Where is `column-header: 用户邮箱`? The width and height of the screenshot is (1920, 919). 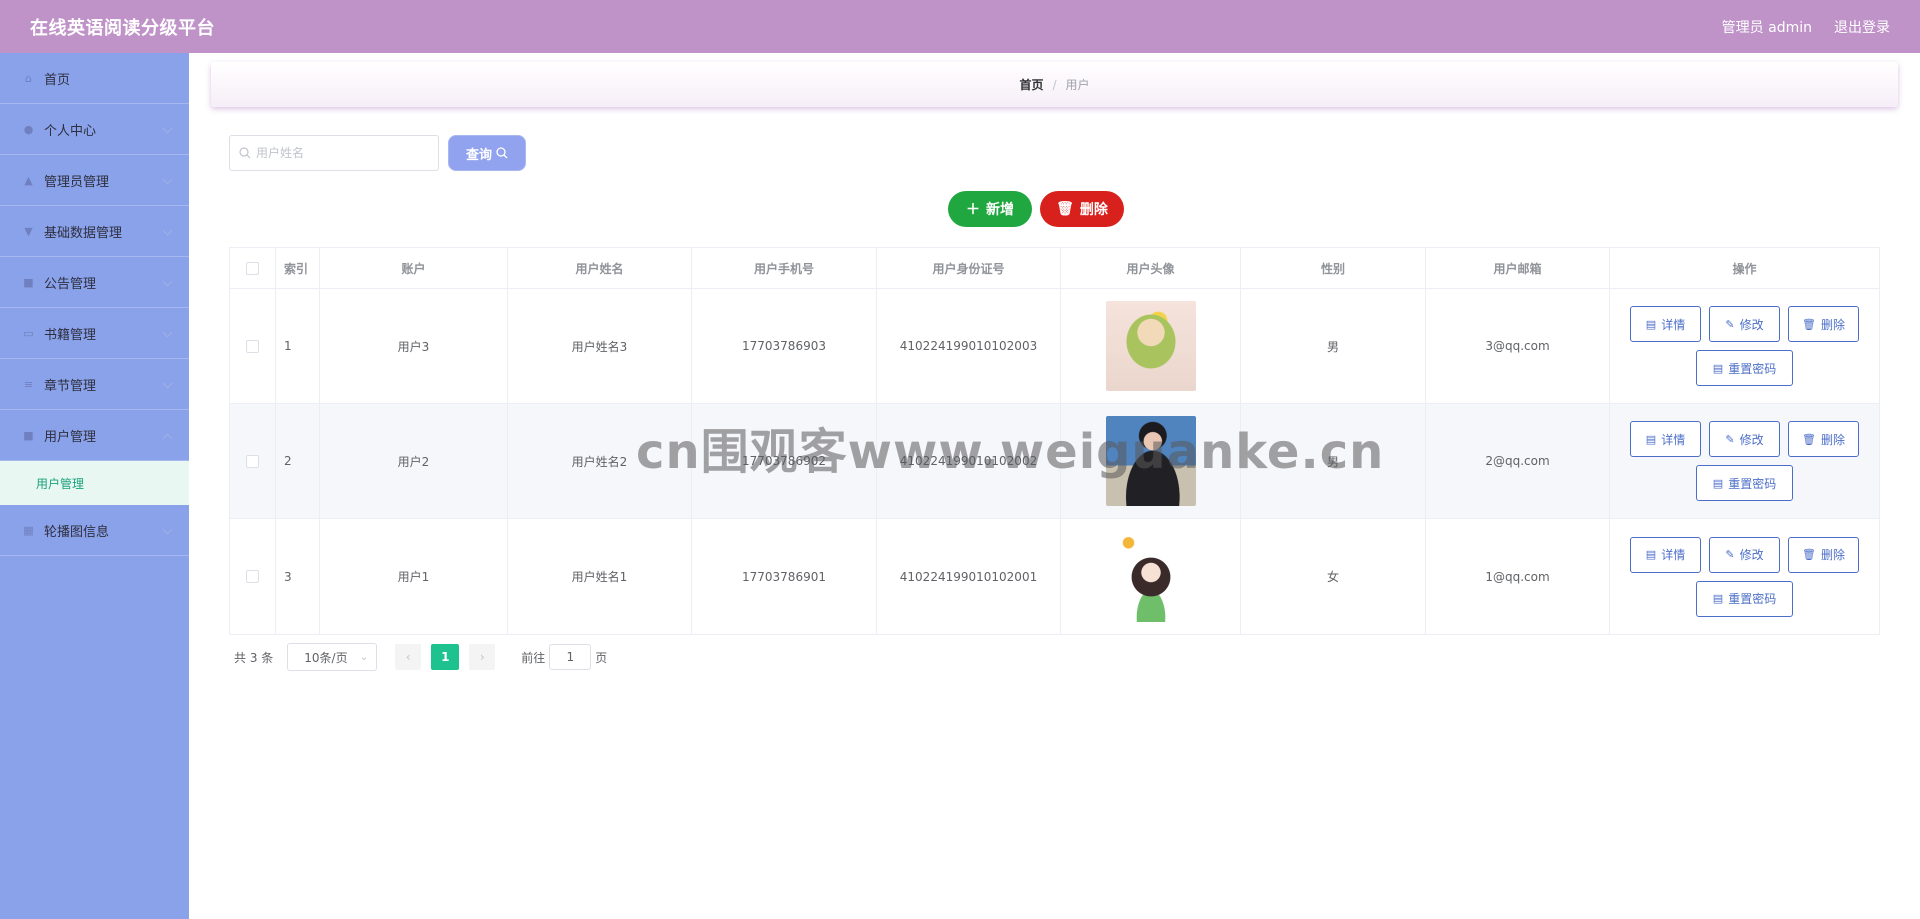
column-header: 用户邮箱 is located at coordinates (1518, 268).